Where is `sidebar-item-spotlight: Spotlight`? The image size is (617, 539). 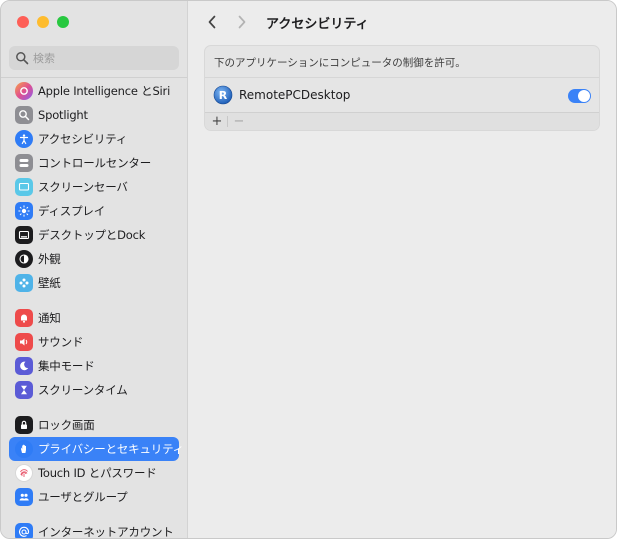
sidebar-item-spotlight: Spotlight is located at coordinates (94, 115).